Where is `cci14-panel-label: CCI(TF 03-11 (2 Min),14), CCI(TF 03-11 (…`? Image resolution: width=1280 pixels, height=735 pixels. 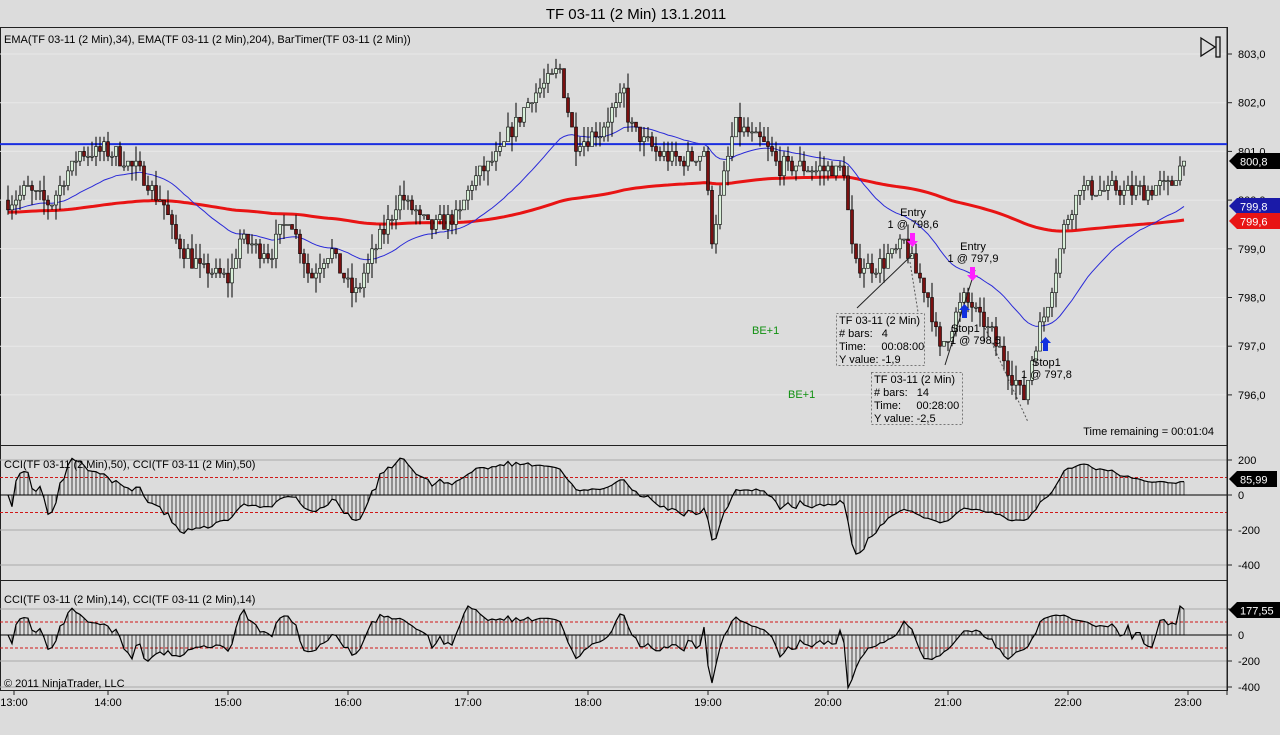 cci14-panel-label: CCI(TF 03-11 (2 Min),14), CCI(TF 03-11 (… is located at coordinates (129, 600).